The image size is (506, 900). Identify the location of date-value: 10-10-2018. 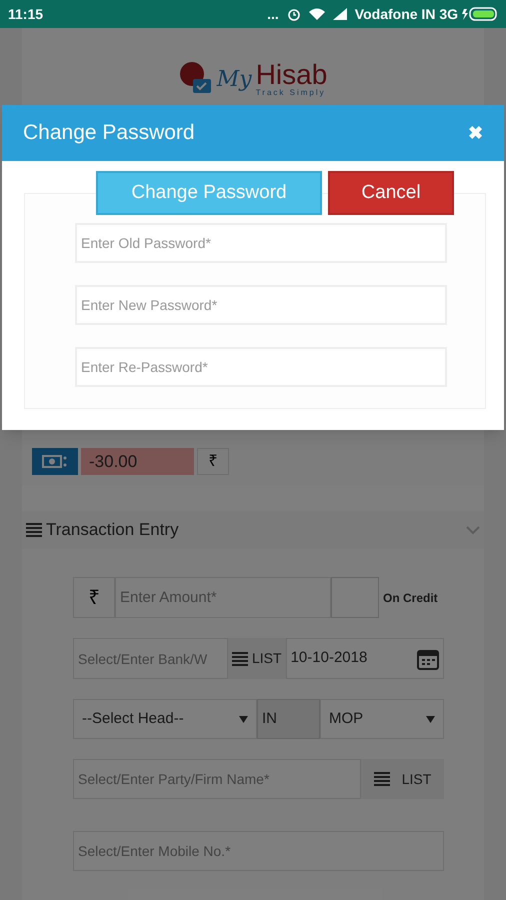
(329, 658).